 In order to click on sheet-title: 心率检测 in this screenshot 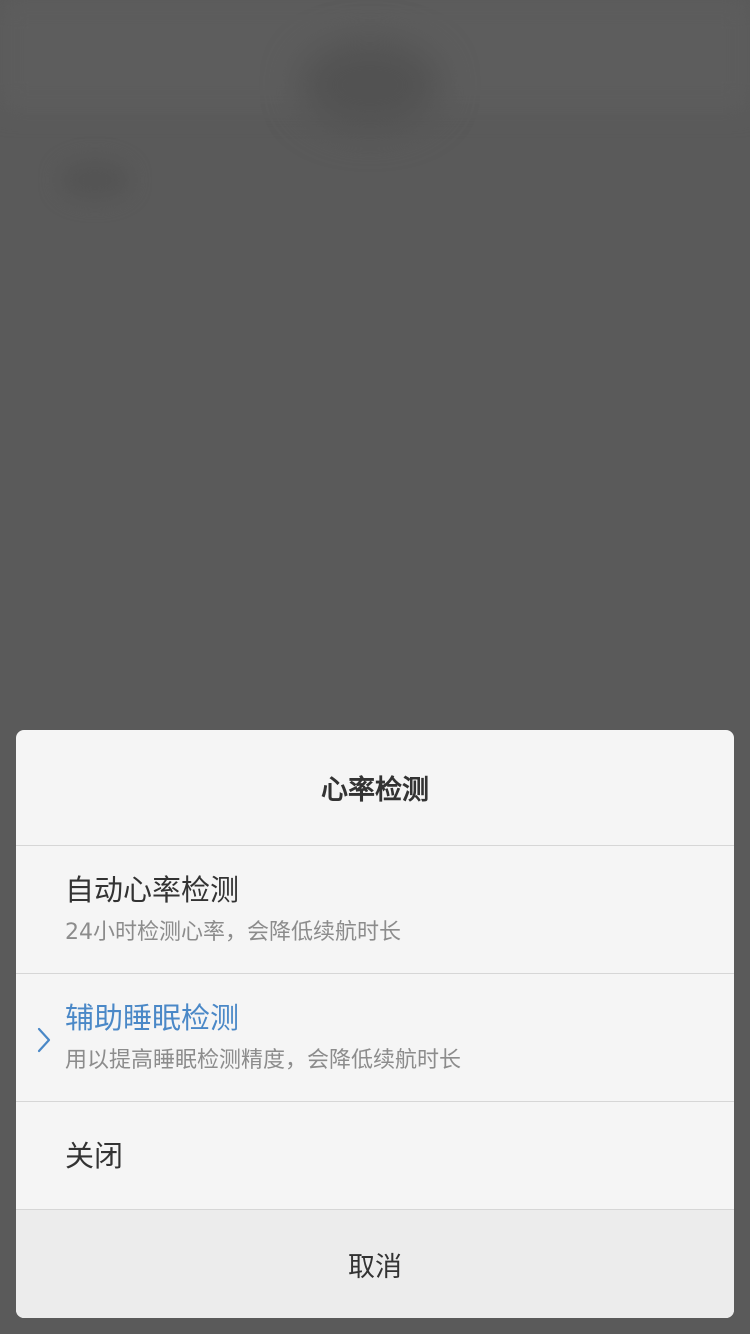, I will do `click(375, 788)`.